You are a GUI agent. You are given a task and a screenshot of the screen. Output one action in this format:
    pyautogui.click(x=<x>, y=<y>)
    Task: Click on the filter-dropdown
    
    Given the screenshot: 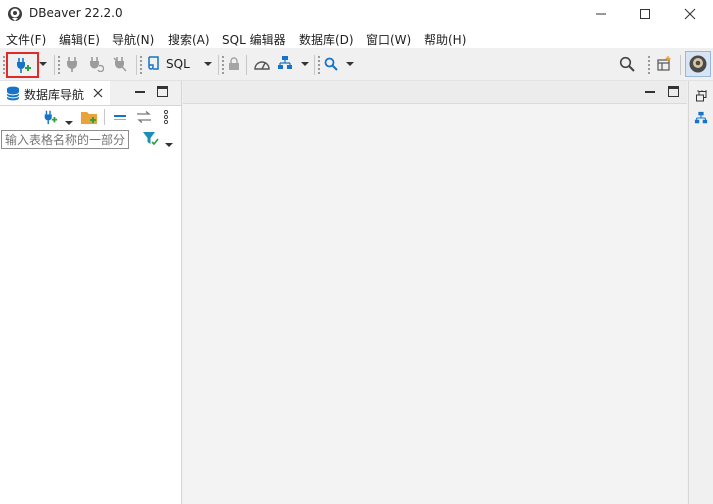 What is the action you would take?
    pyautogui.click(x=169, y=144)
    